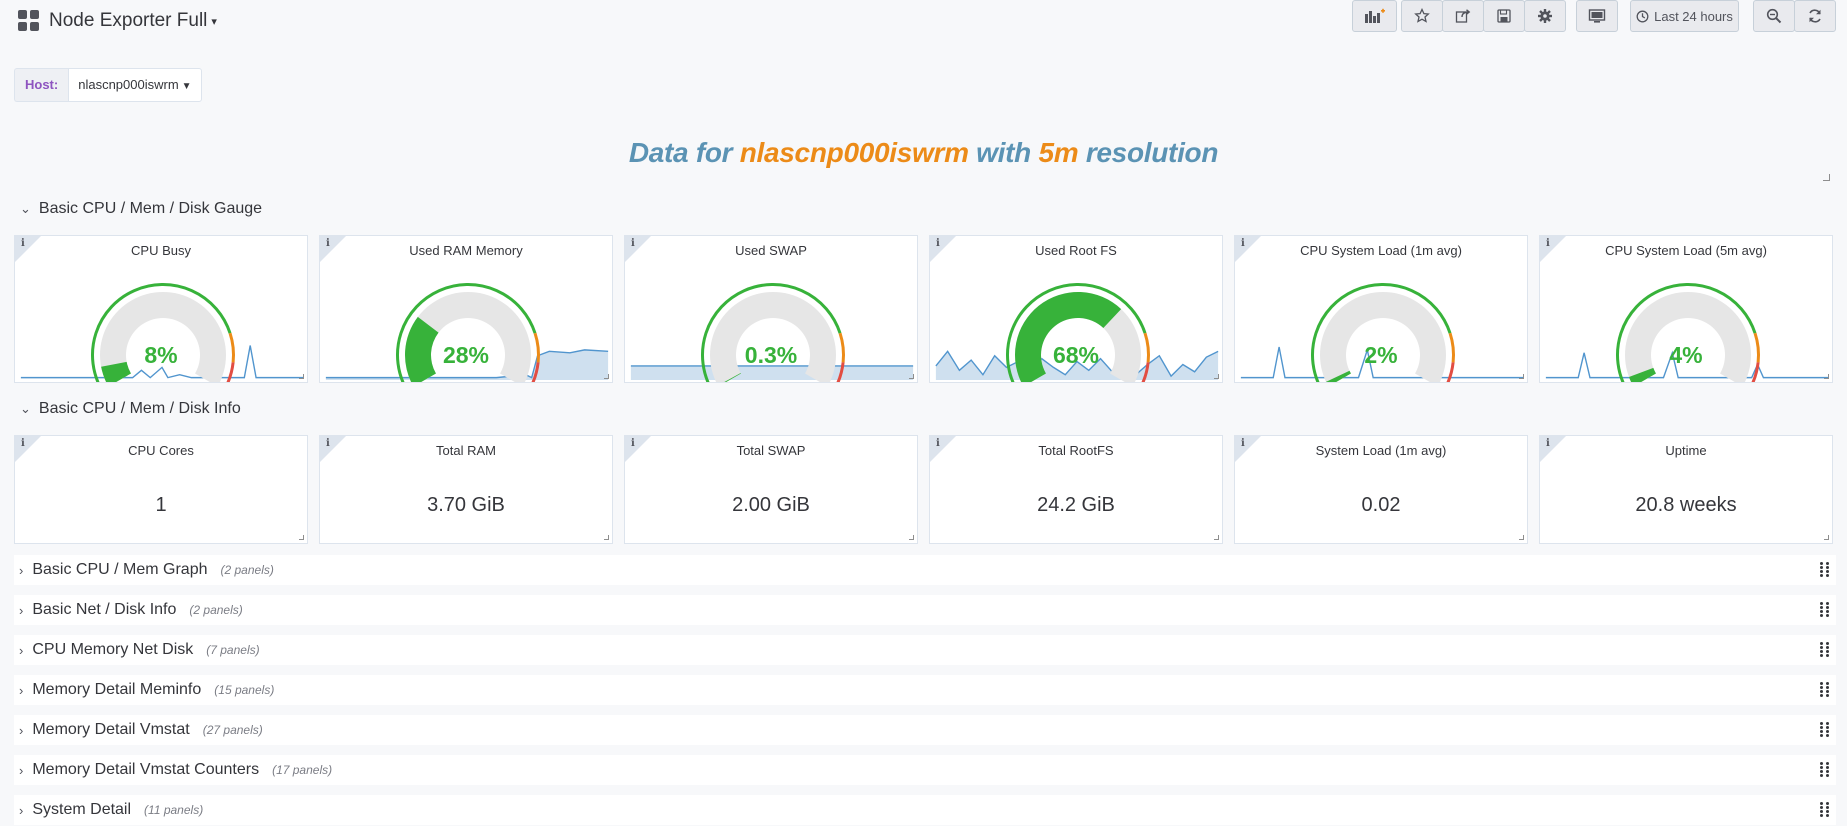 The width and height of the screenshot is (1847, 826). What do you see at coordinates (925, 650) in the screenshot?
I see `collapsed-row: › CPU Memory Net Disk (7 panels)` at bounding box center [925, 650].